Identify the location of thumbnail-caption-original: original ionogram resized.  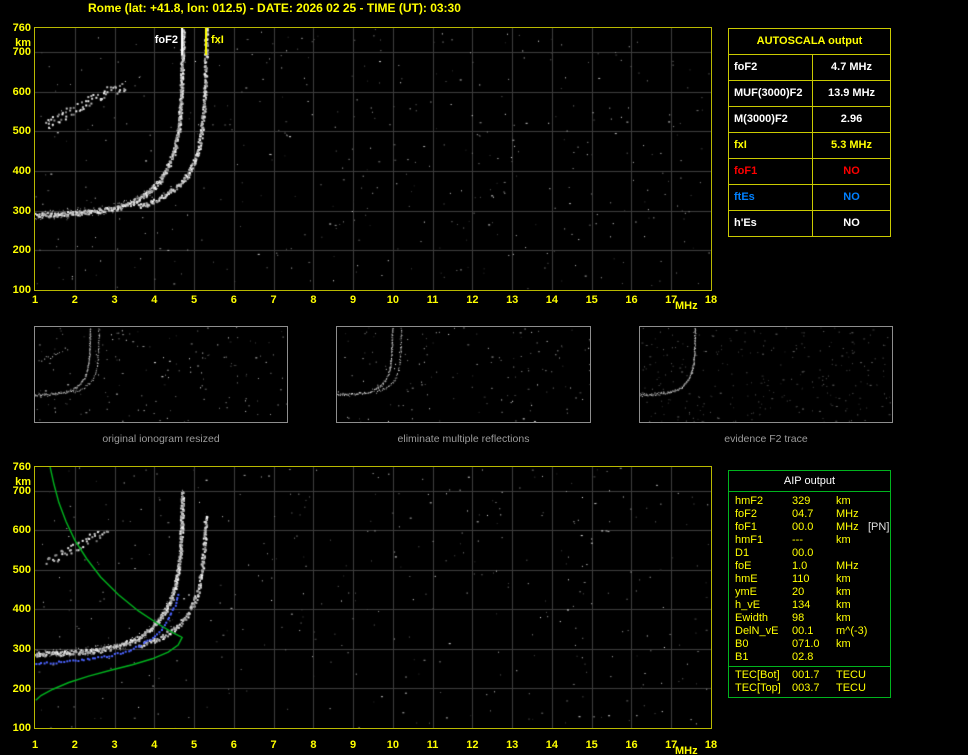
(161, 439).